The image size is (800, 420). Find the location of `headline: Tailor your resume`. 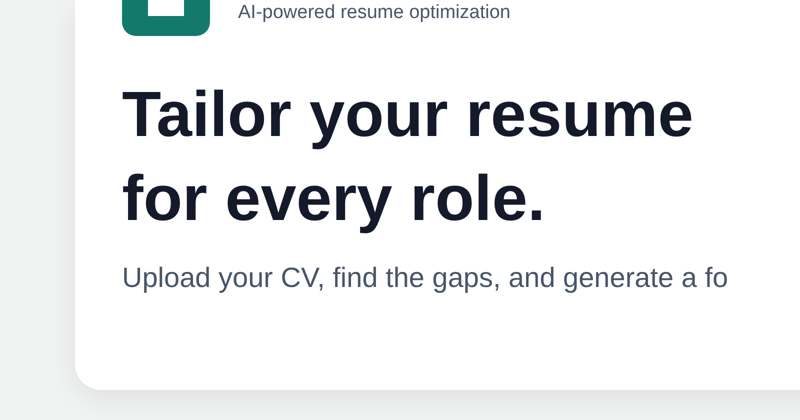

headline: Tailor your resume is located at coordinates (408, 114).